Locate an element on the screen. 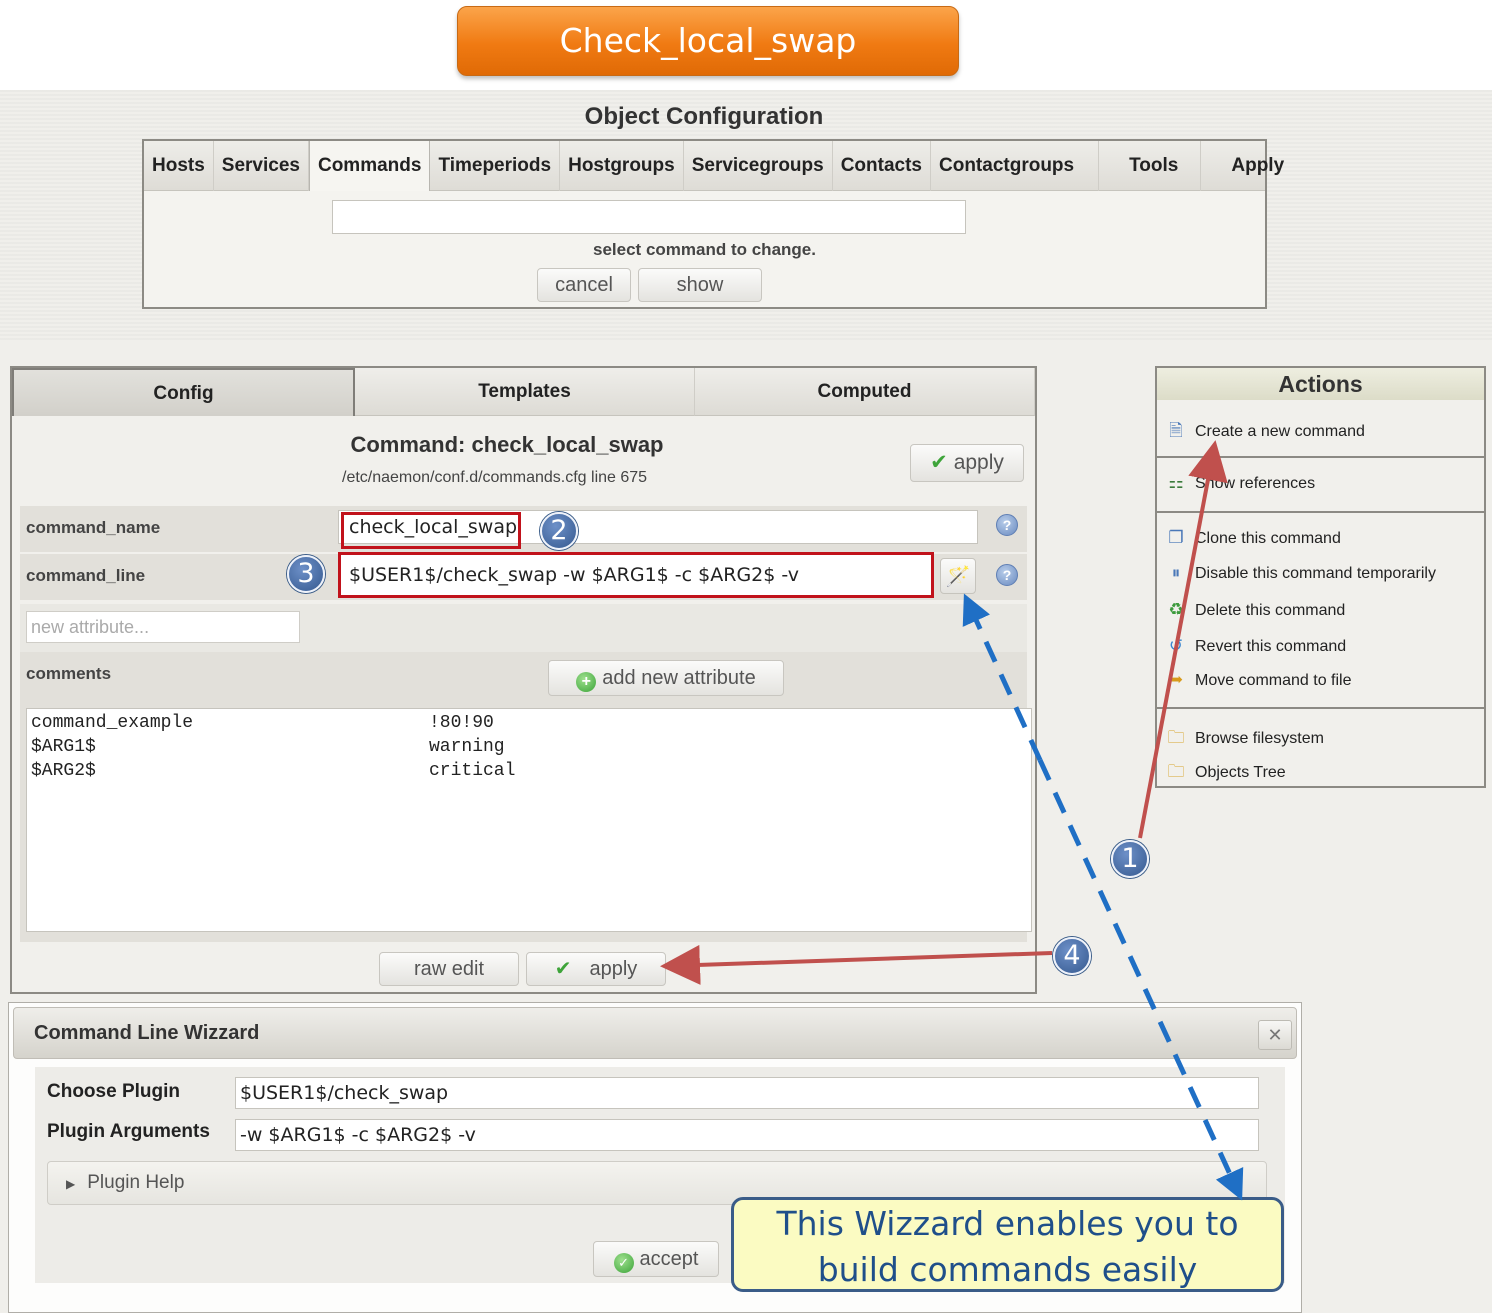 This screenshot has width=1492, height=1313. new-document-icon: 🗎 is located at coordinates (1176, 430).